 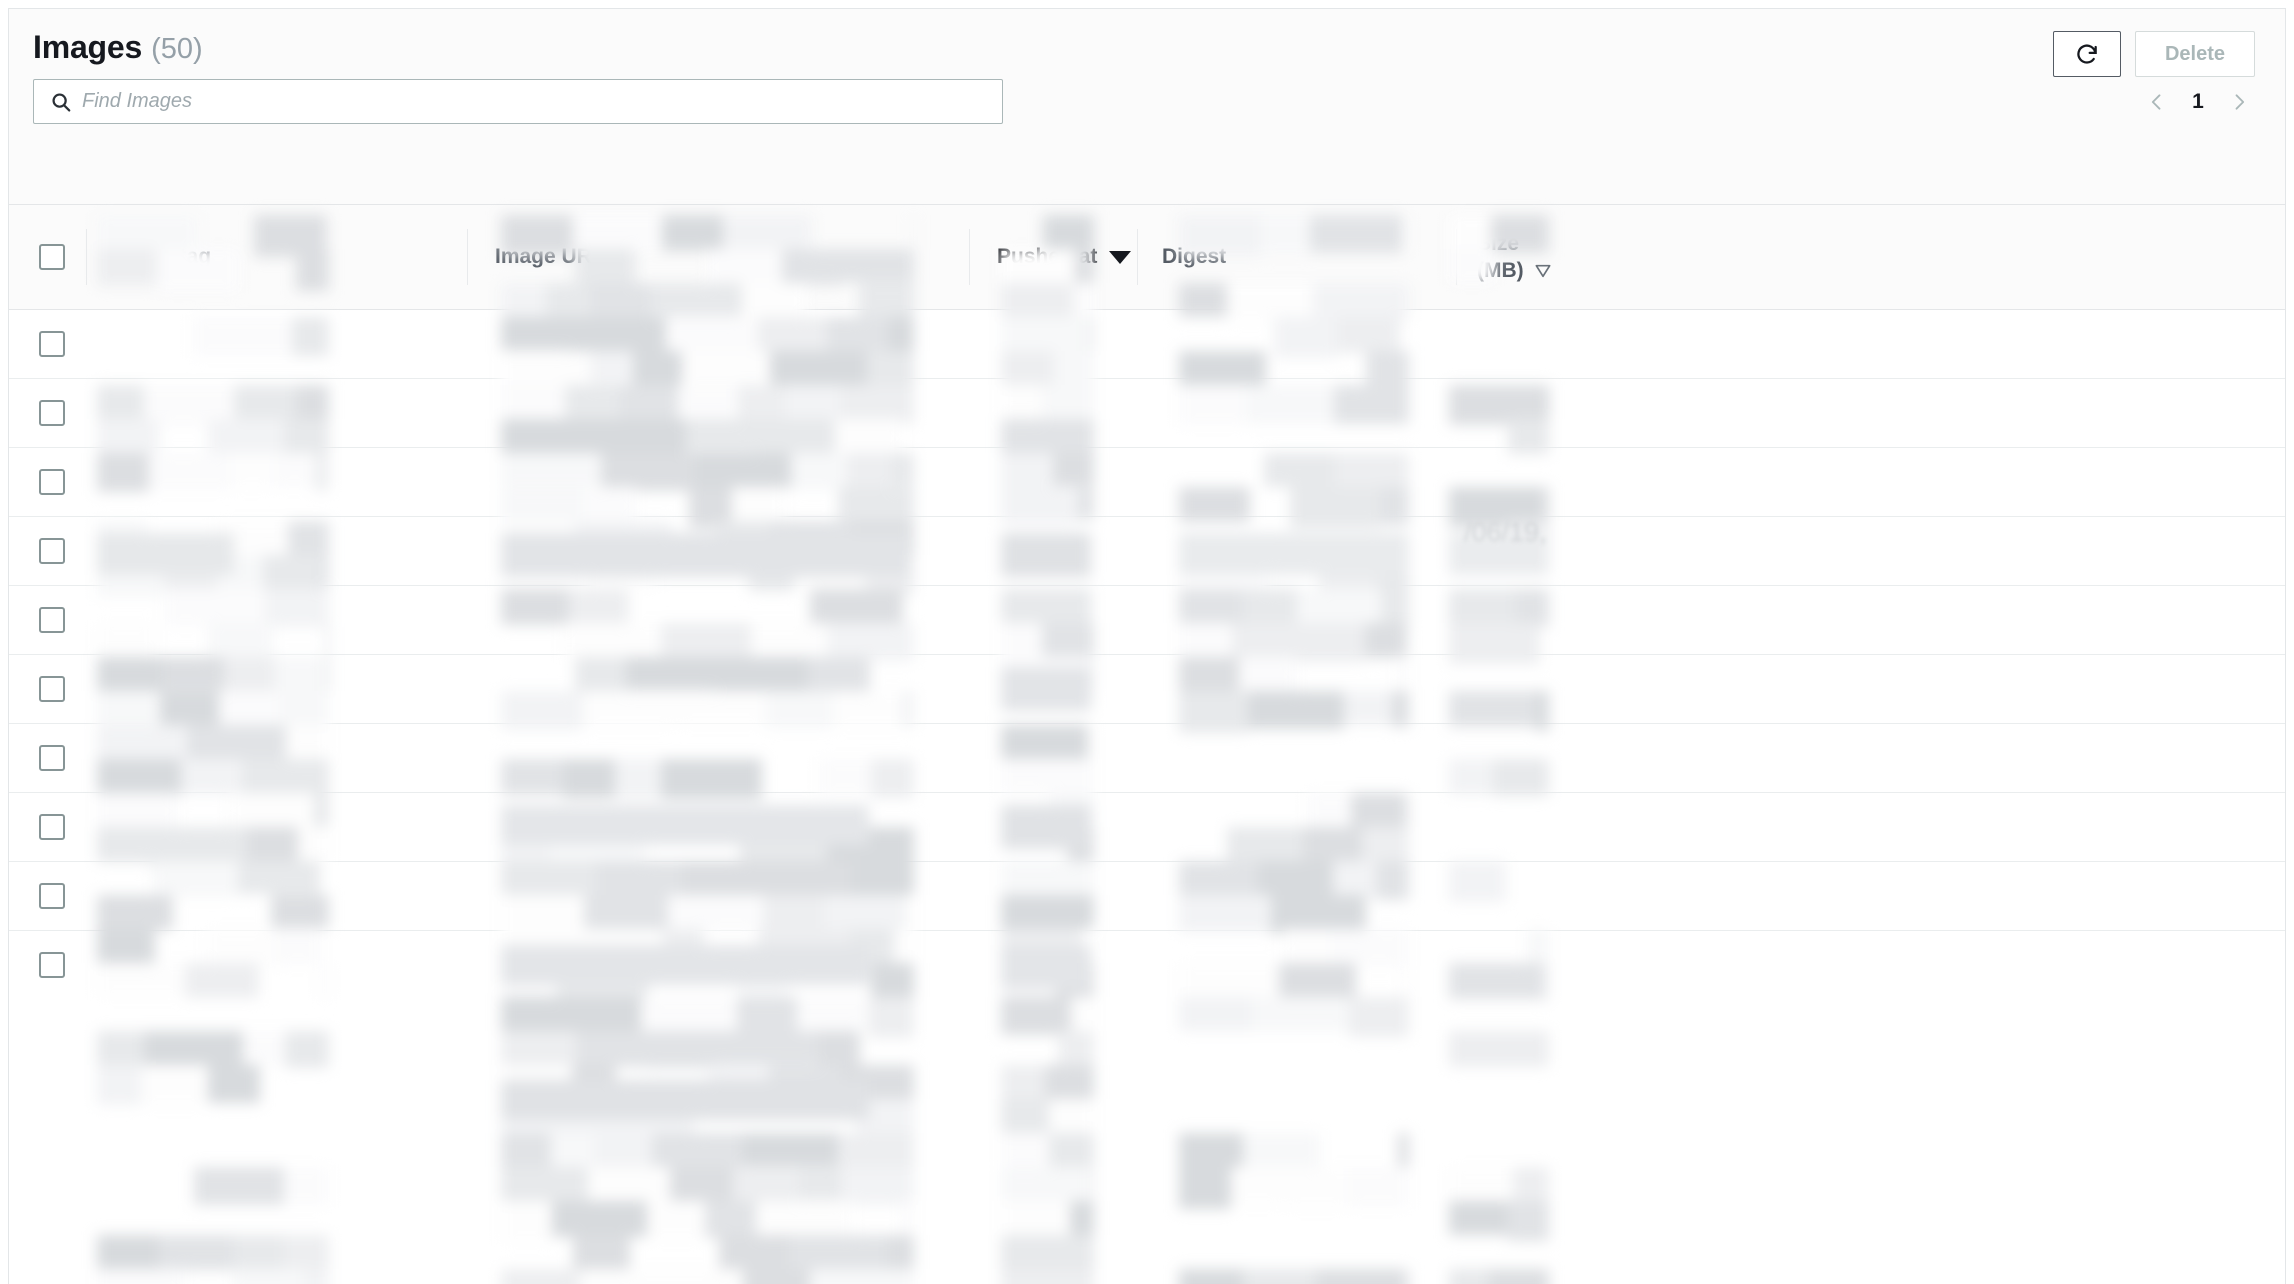 I want to click on pagination-current-page: 1, so click(x=2198, y=102).